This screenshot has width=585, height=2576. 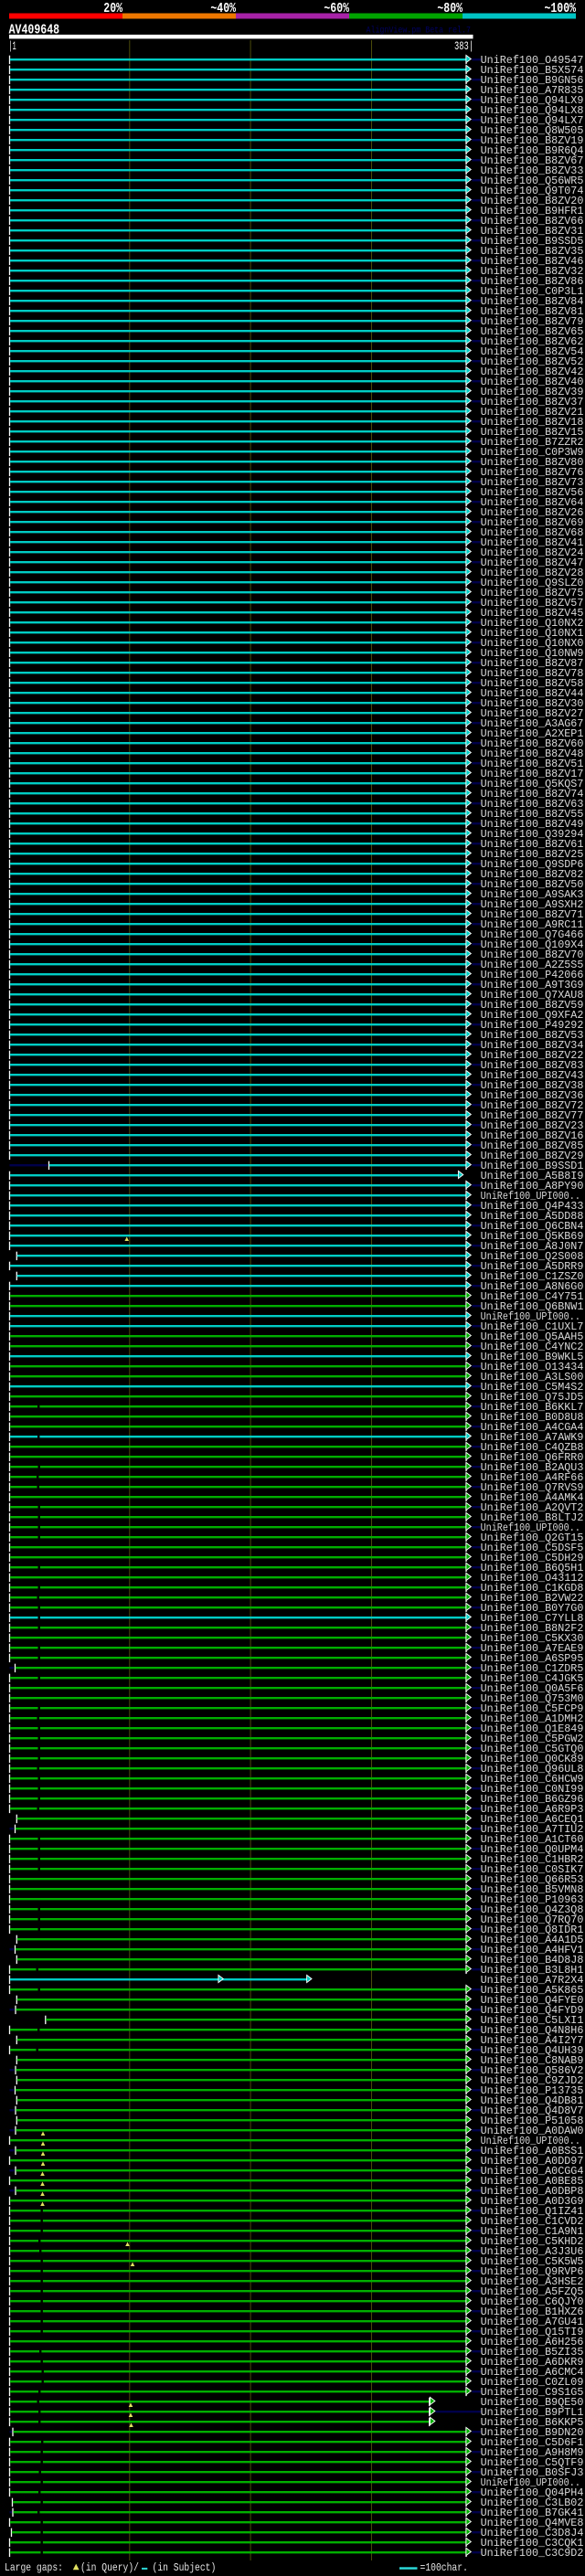 I want to click on svg-text: 383|, so click(x=464, y=46).